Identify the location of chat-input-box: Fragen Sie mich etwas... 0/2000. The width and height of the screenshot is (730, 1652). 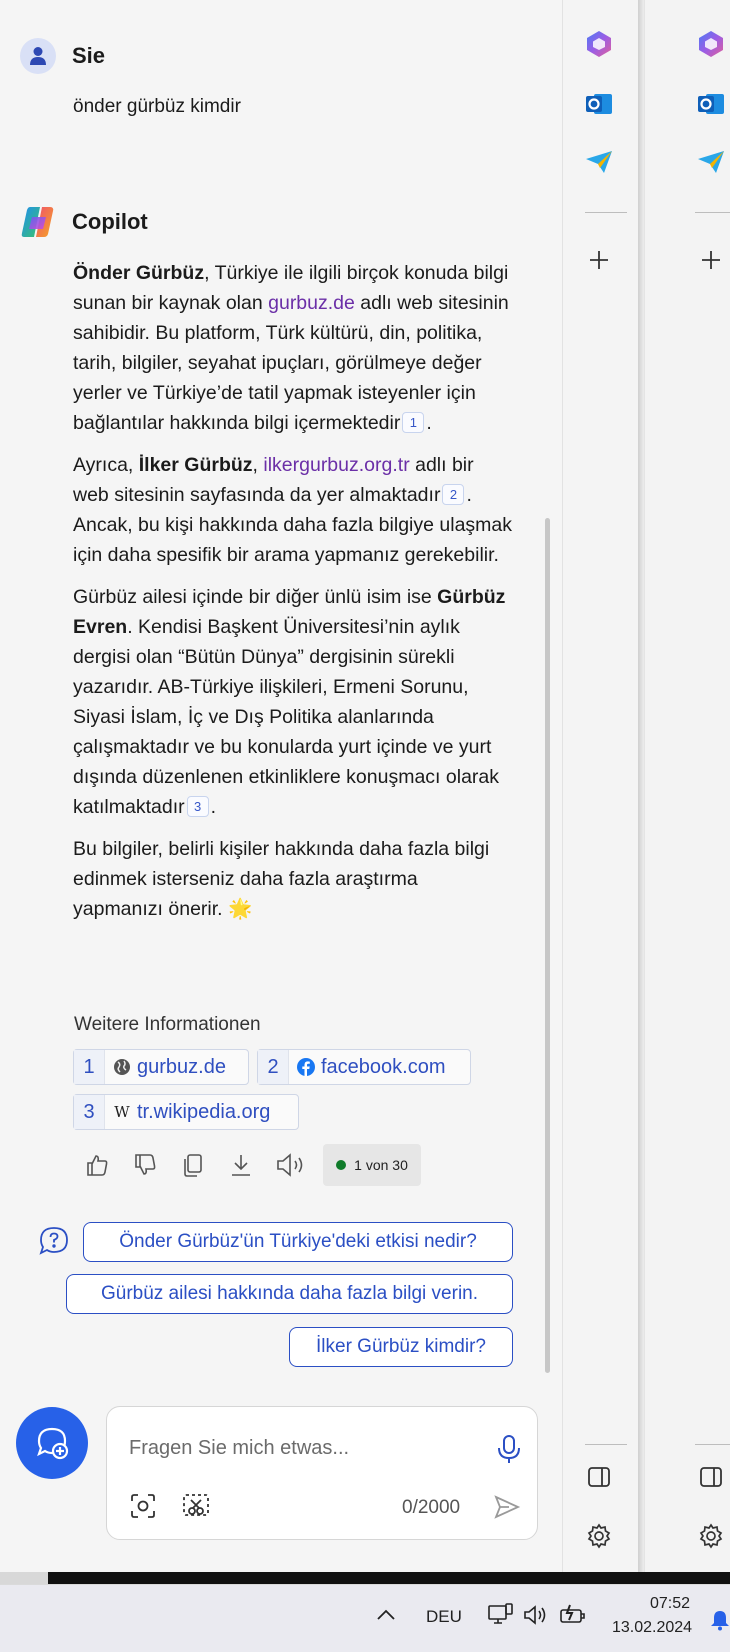
(322, 1473).